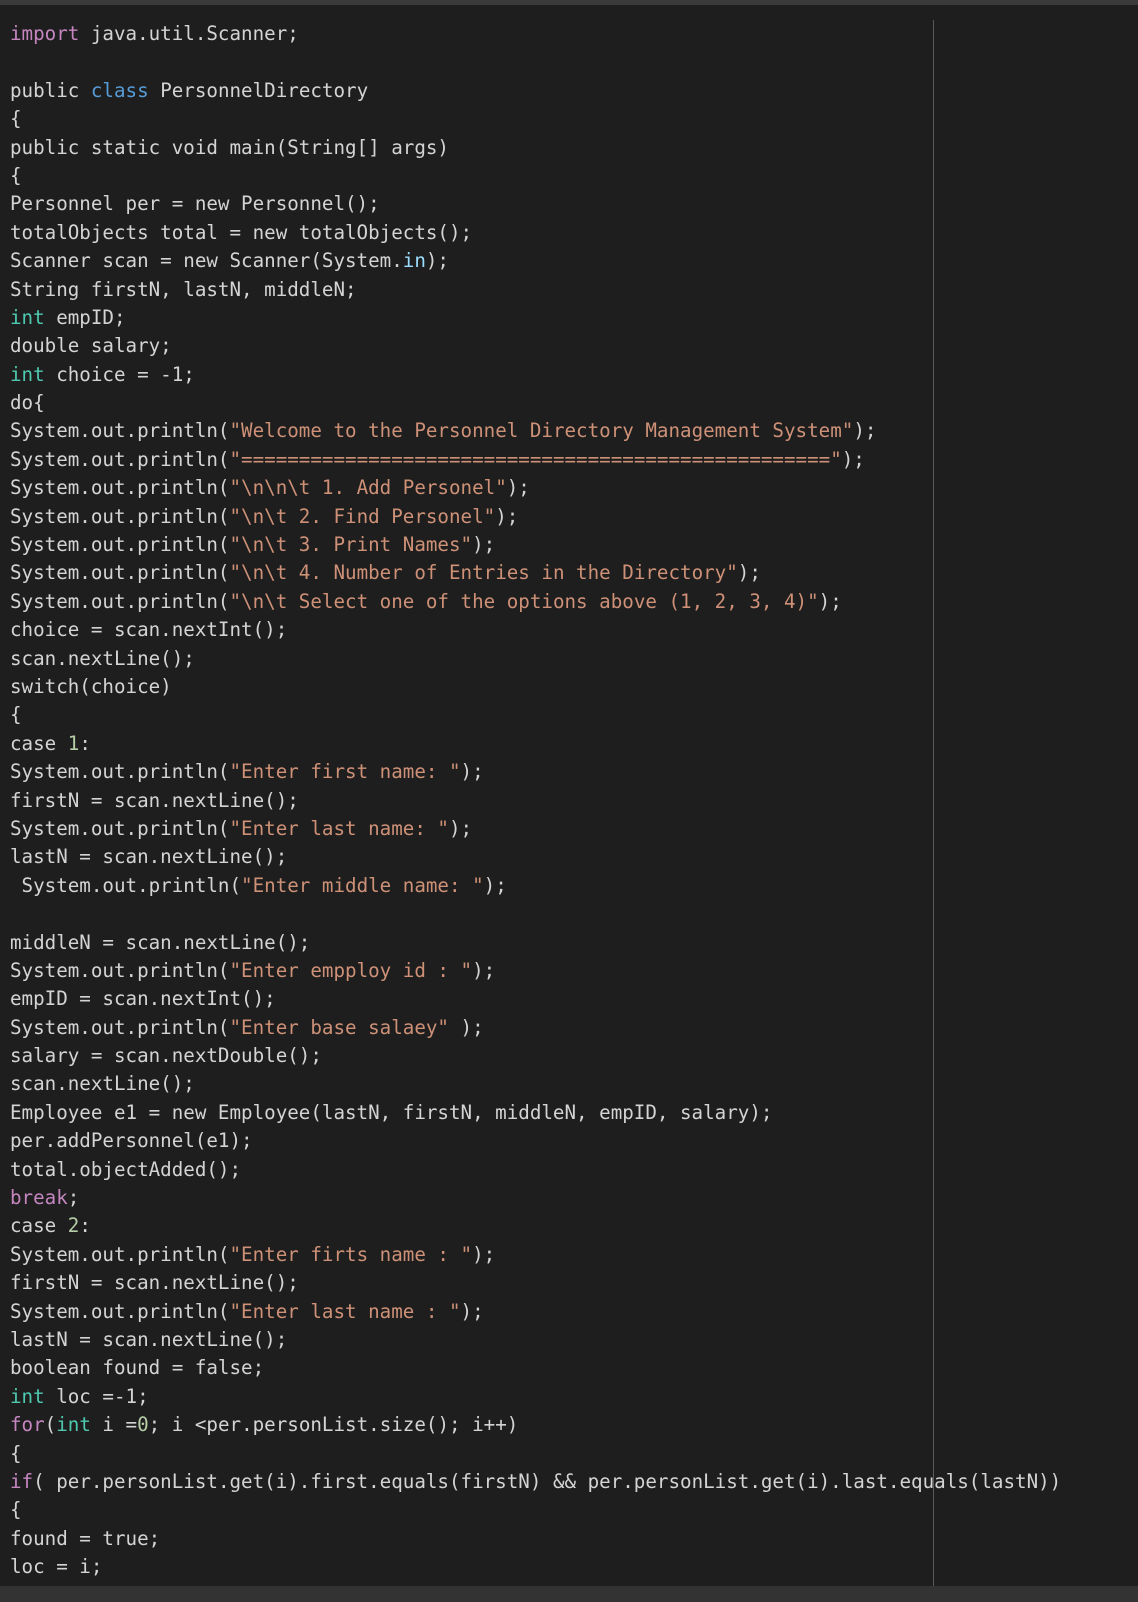 Image resolution: width=1138 pixels, height=1602 pixels. What do you see at coordinates (570, 1539) in the screenshot?
I see `code-line: found = true;` at bounding box center [570, 1539].